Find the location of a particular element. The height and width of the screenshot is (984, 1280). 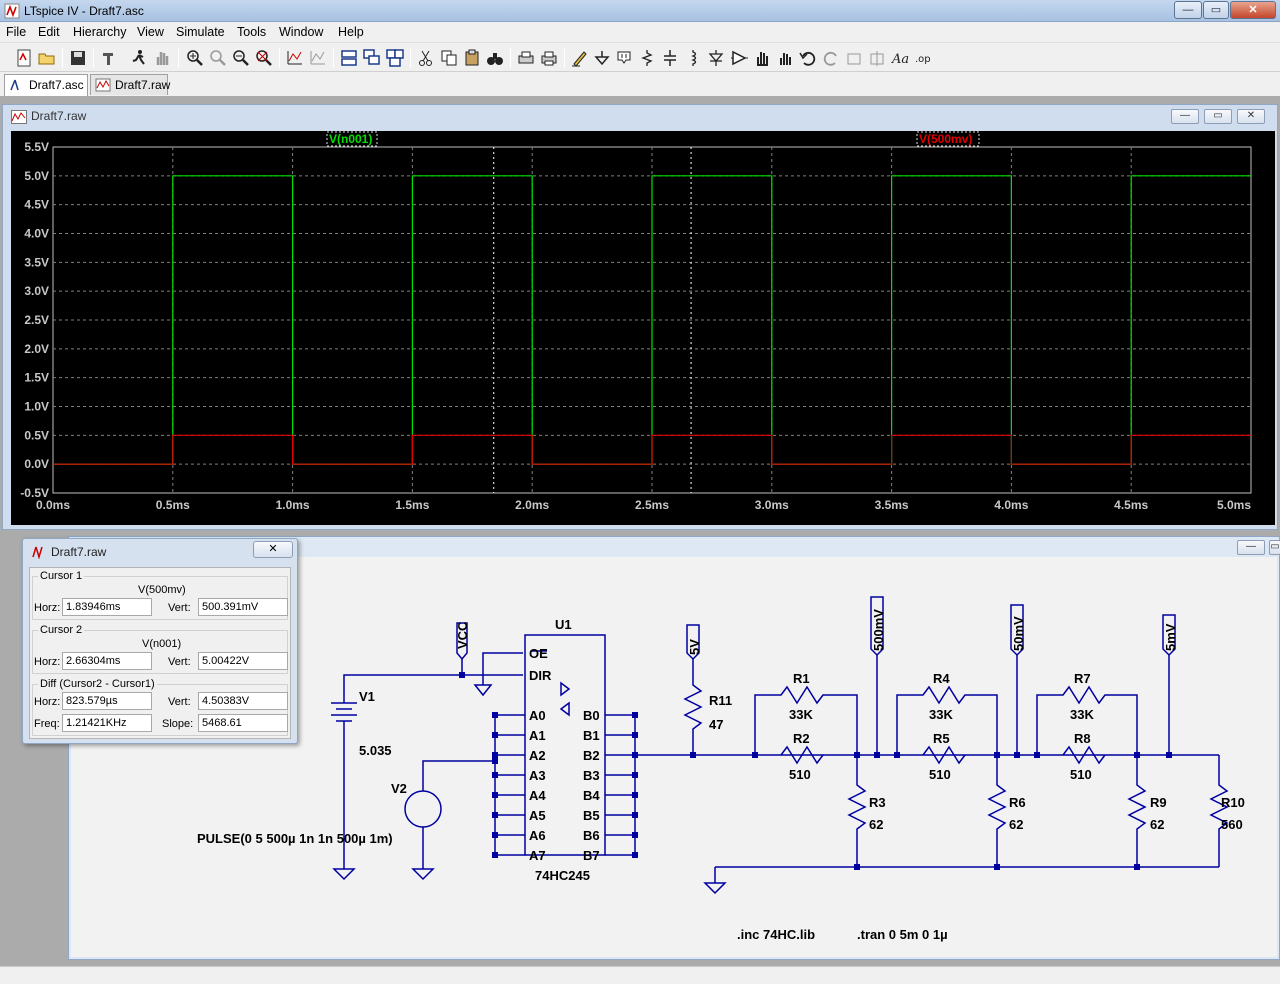

pin-b6: B6 is located at coordinates (591, 835).